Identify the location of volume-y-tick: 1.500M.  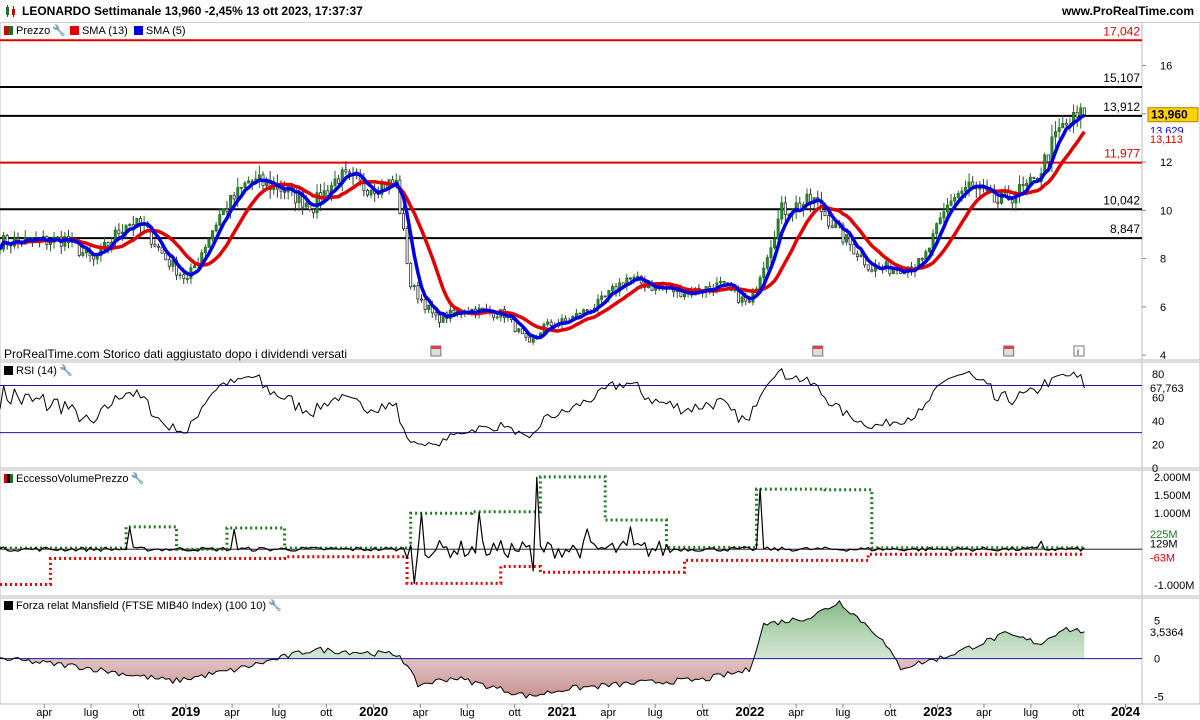
(1172, 496).